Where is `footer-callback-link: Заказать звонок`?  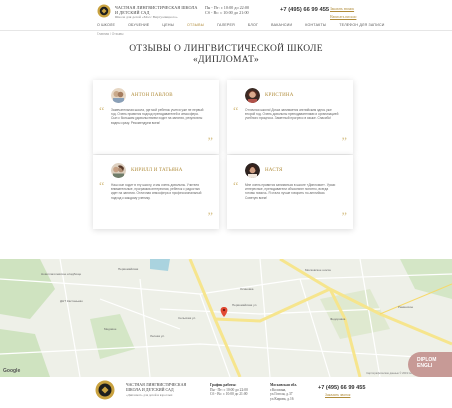 footer-callback-link: Заказать звонок is located at coordinates (337, 395).